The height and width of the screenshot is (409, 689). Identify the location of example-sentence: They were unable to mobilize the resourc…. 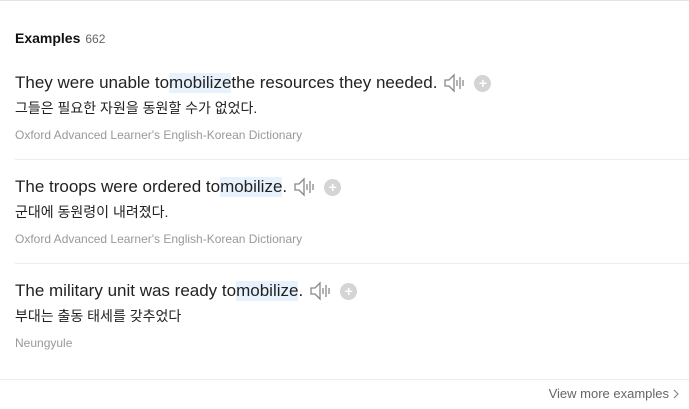
(352, 83).